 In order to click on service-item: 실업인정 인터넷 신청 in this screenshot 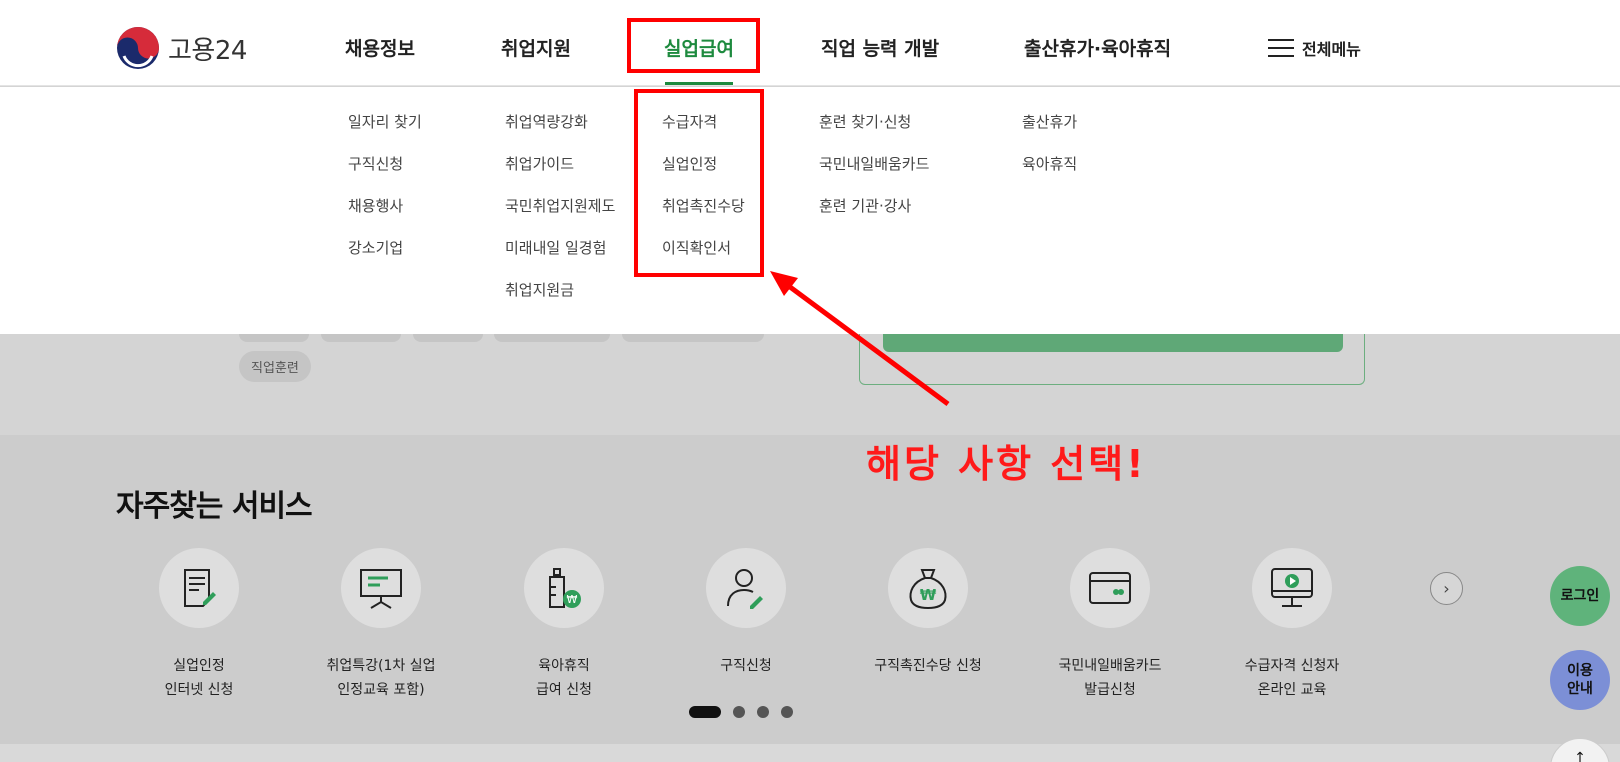, I will do `click(199, 625)`.